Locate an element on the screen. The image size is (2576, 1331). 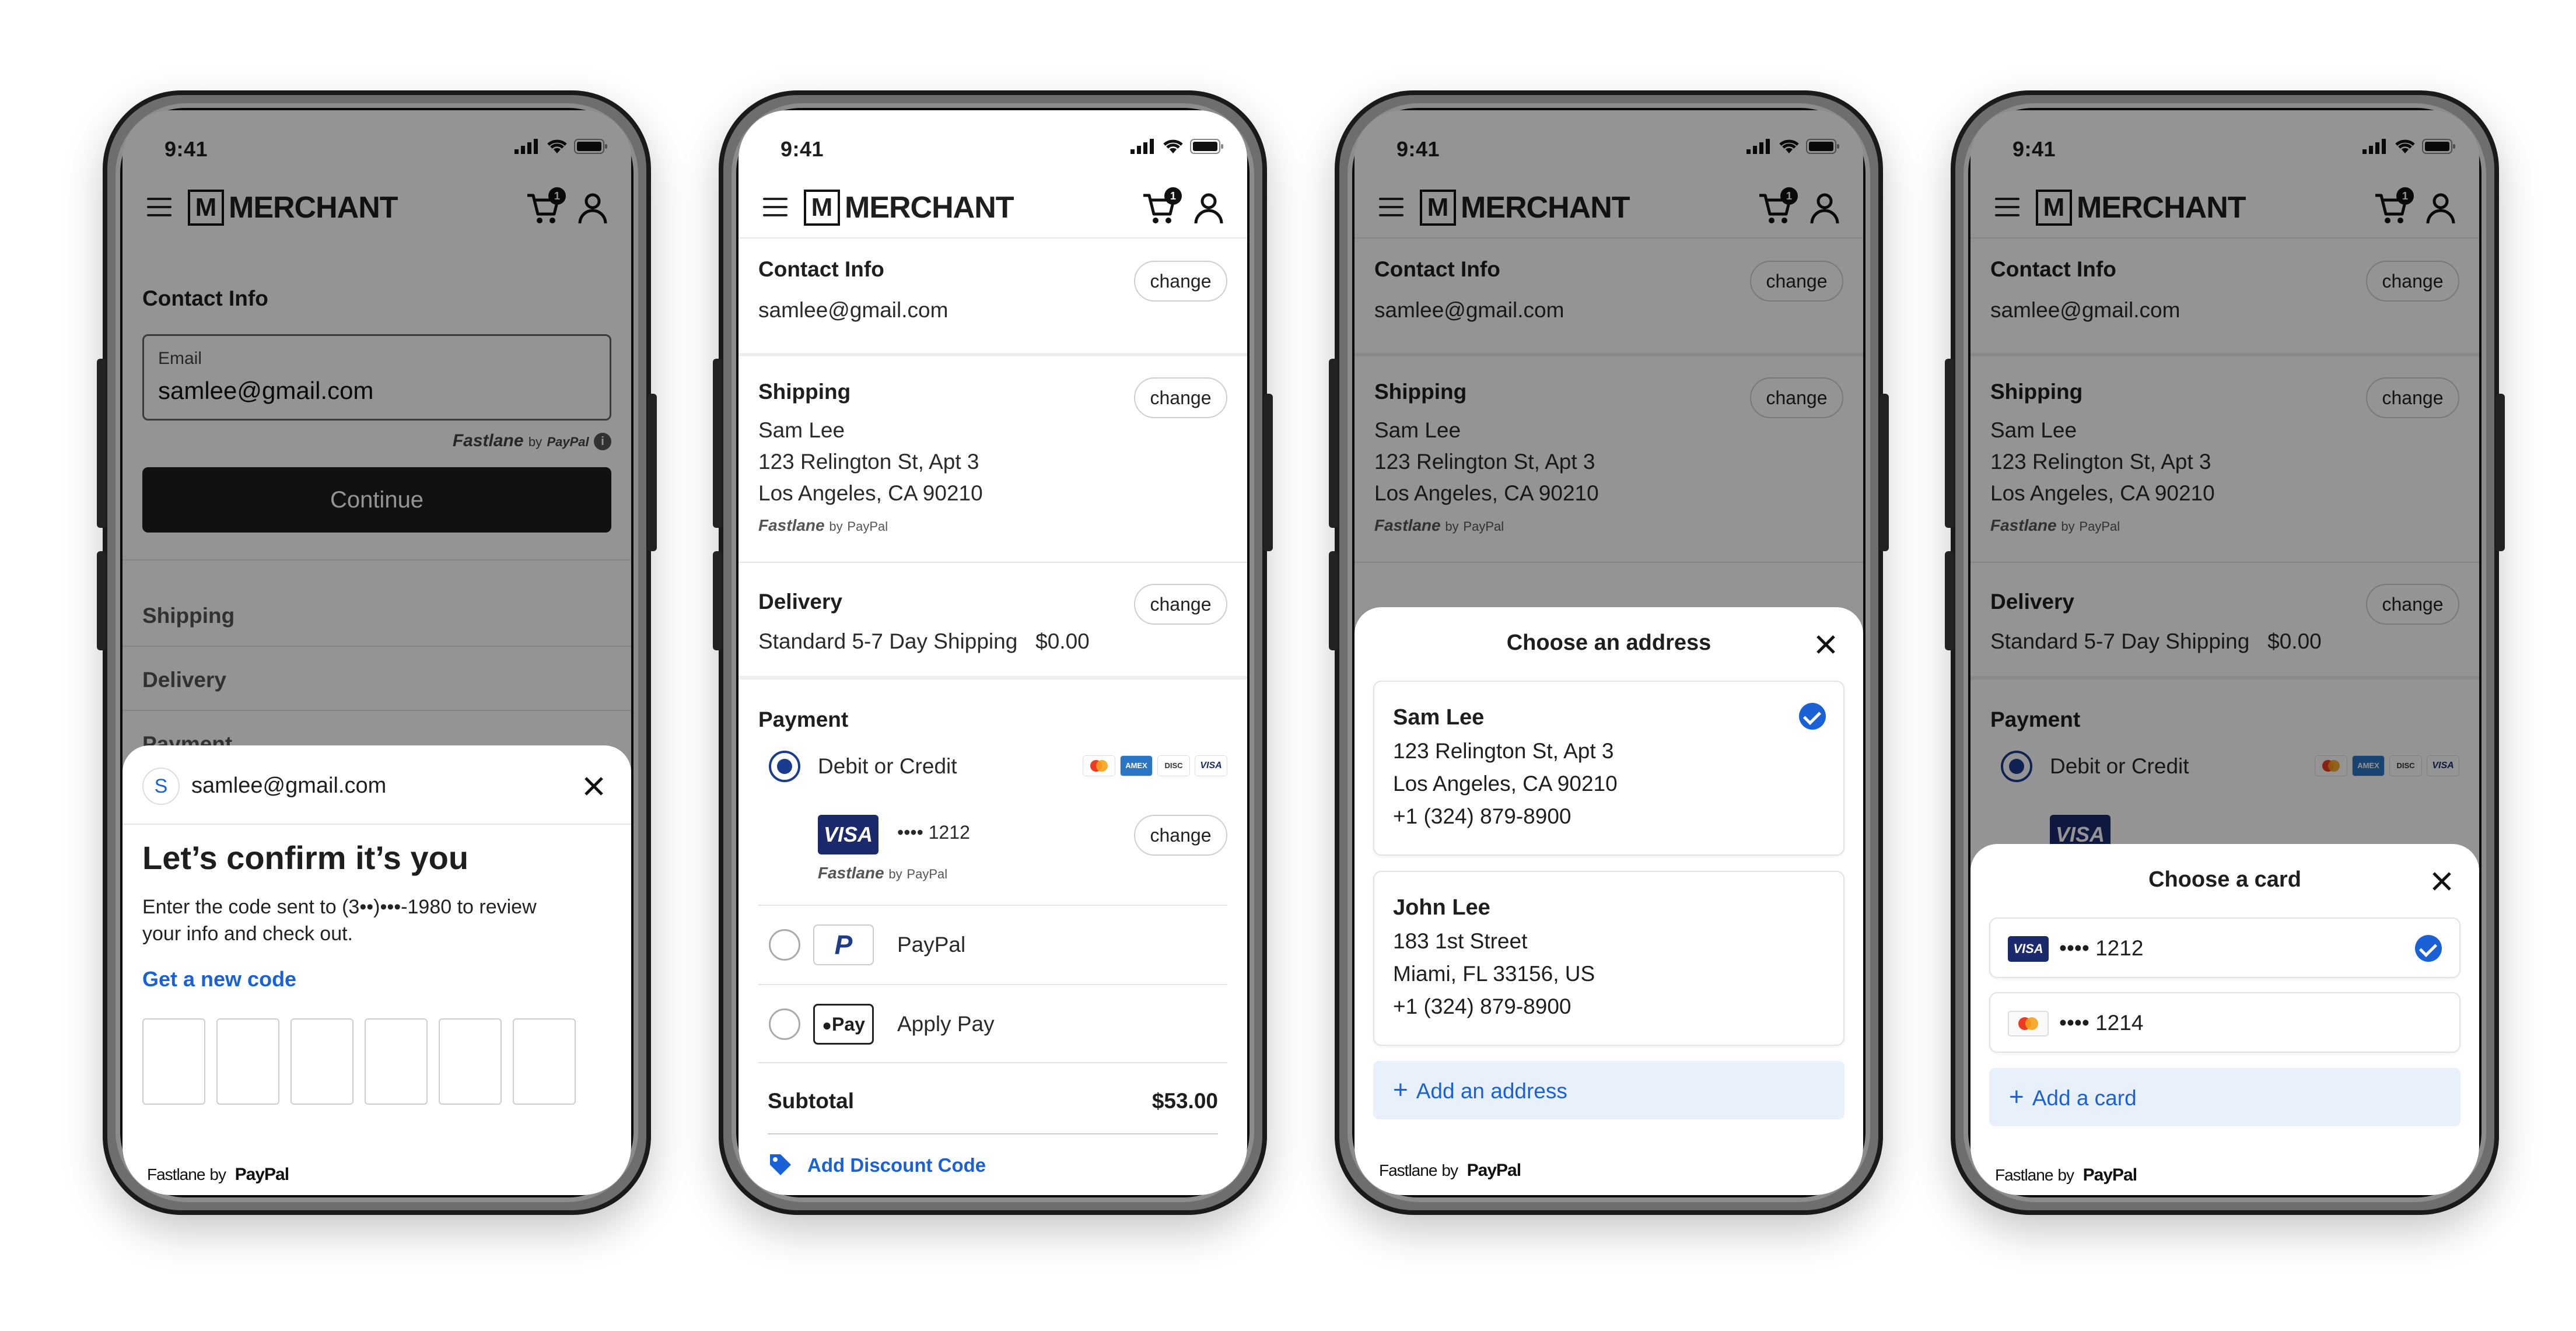
change-card-button: change is located at coordinates (1180, 836).